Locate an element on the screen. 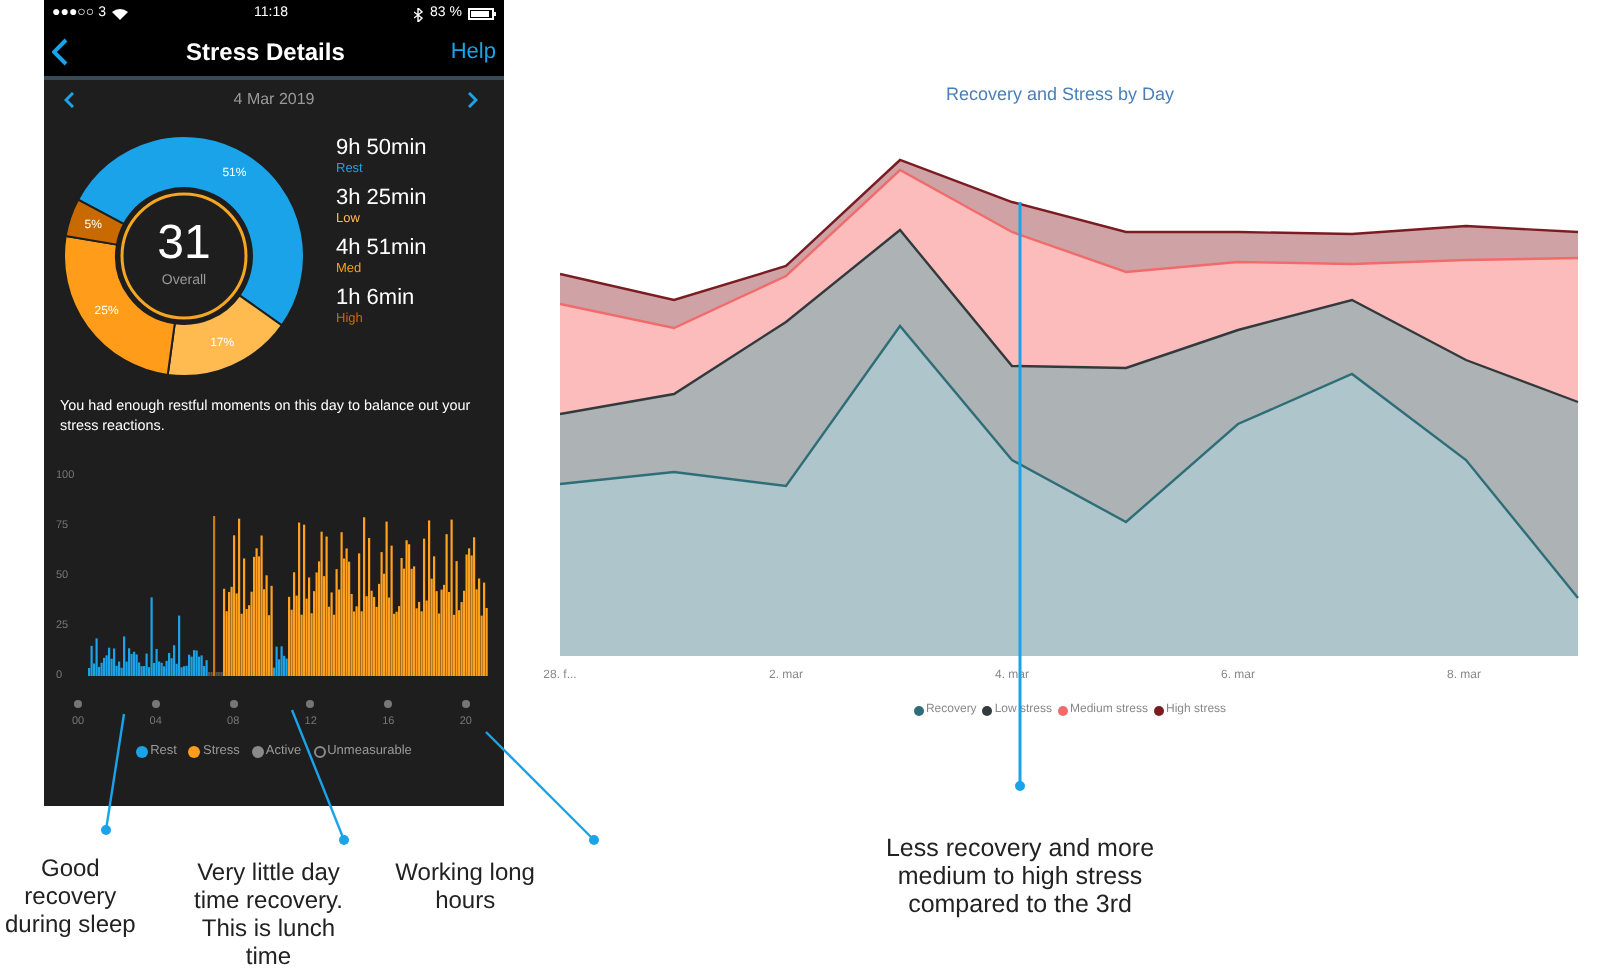  bluetooth-icon is located at coordinates (419, 14).